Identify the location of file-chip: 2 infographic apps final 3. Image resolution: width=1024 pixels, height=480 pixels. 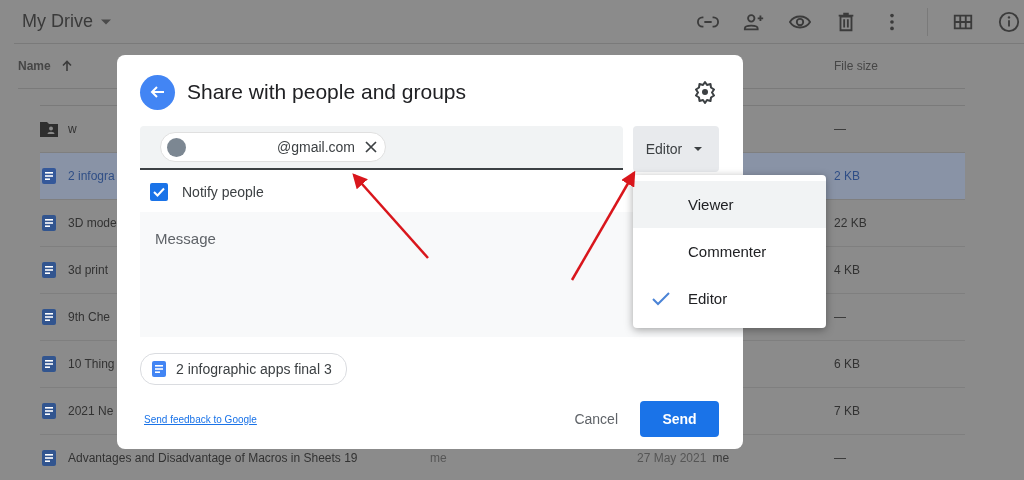
(243, 369).